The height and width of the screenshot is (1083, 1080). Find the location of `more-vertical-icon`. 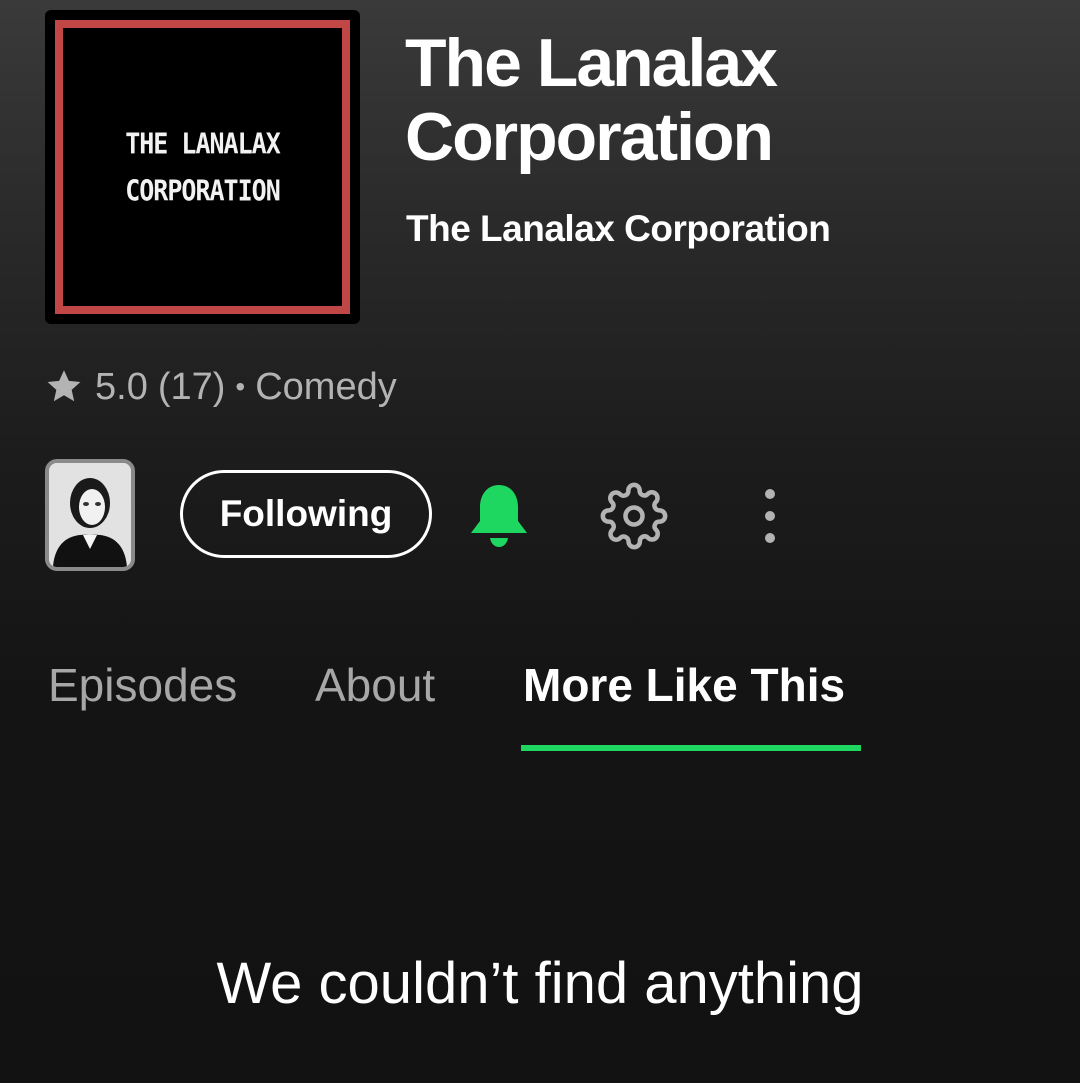

more-vertical-icon is located at coordinates (770, 518).